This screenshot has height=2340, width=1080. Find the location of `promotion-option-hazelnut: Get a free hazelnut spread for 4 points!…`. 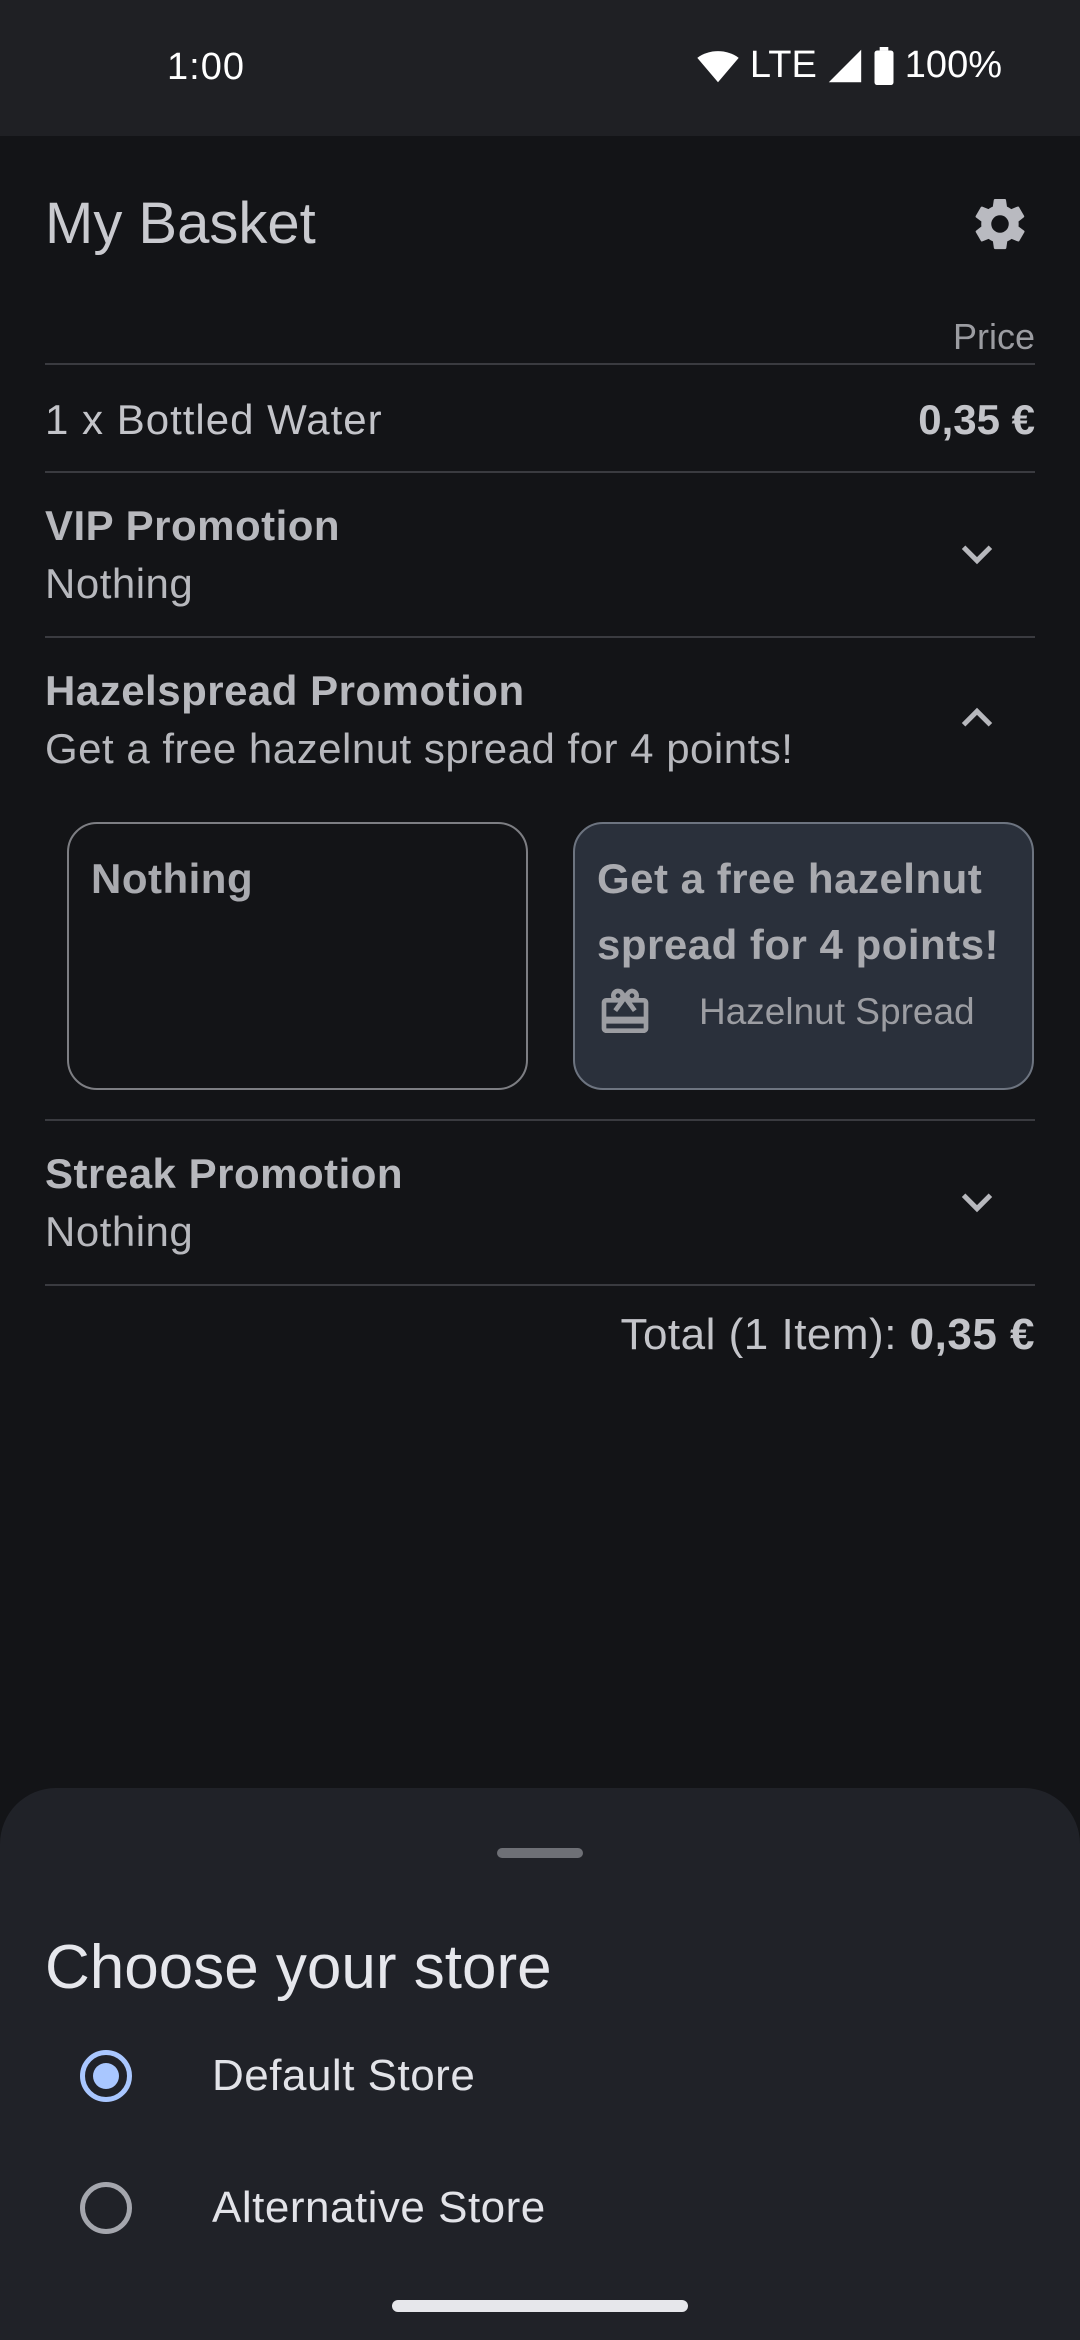

promotion-option-hazelnut: Get a free hazelnut spread for 4 points!… is located at coordinates (803, 956).